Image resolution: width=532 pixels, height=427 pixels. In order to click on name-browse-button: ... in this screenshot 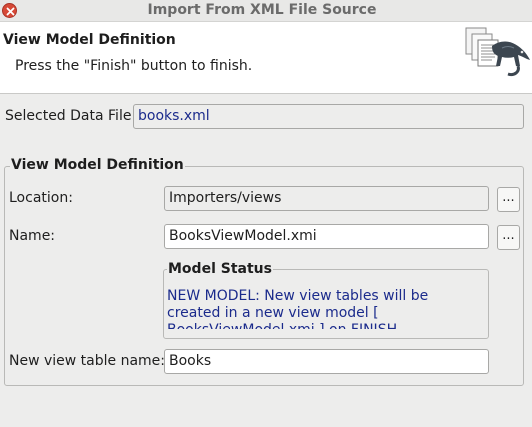, I will do `click(508, 237)`.